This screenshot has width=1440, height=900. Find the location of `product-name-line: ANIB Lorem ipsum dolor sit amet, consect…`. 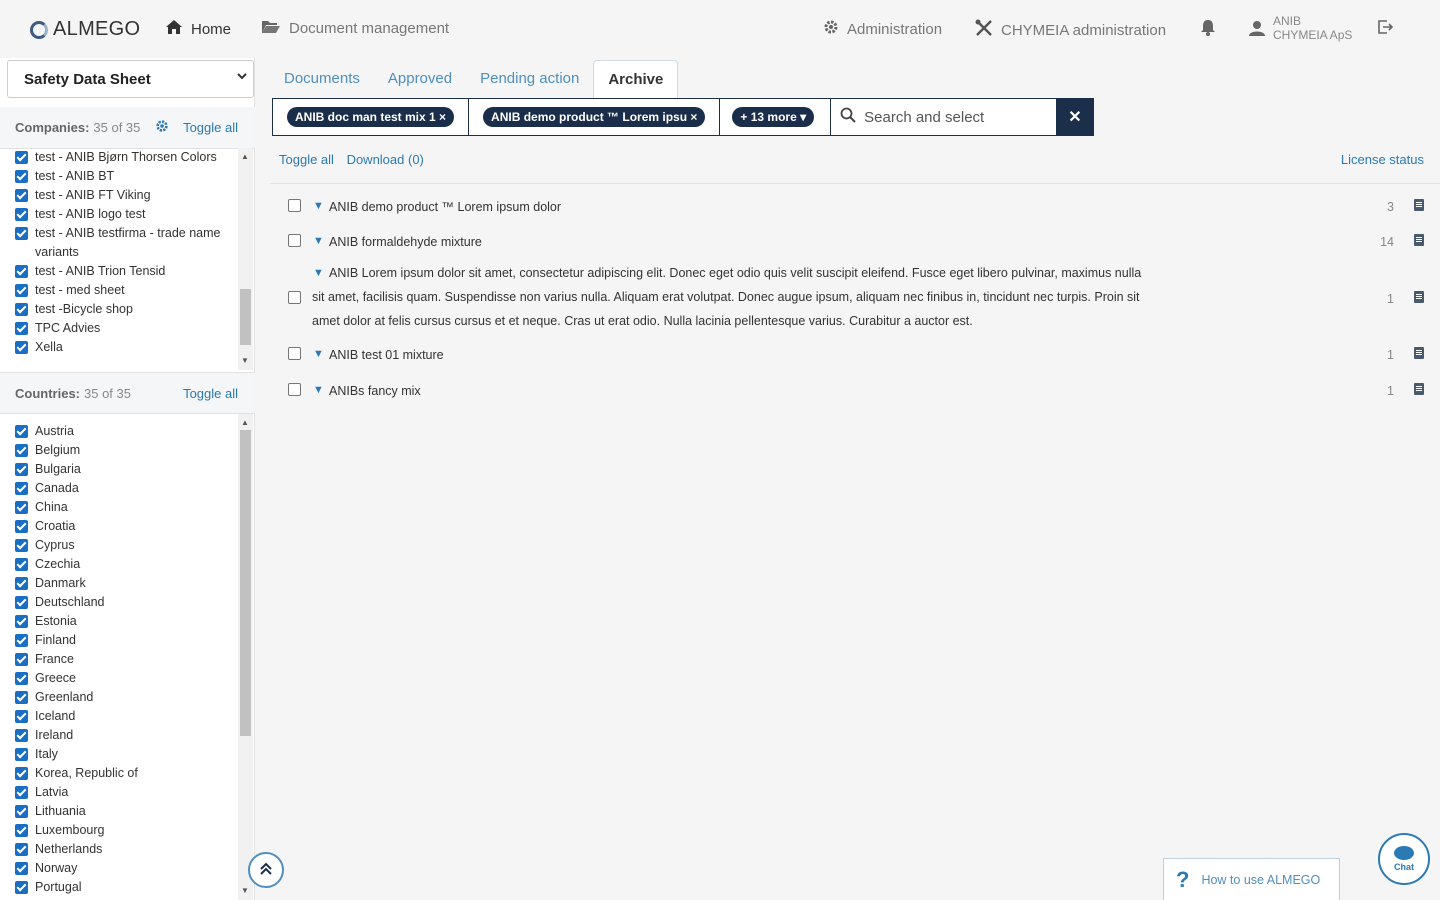

product-name-line: ANIB Lorem ipsum dolor sit amet, consect… is located at coordinates (735, 273).